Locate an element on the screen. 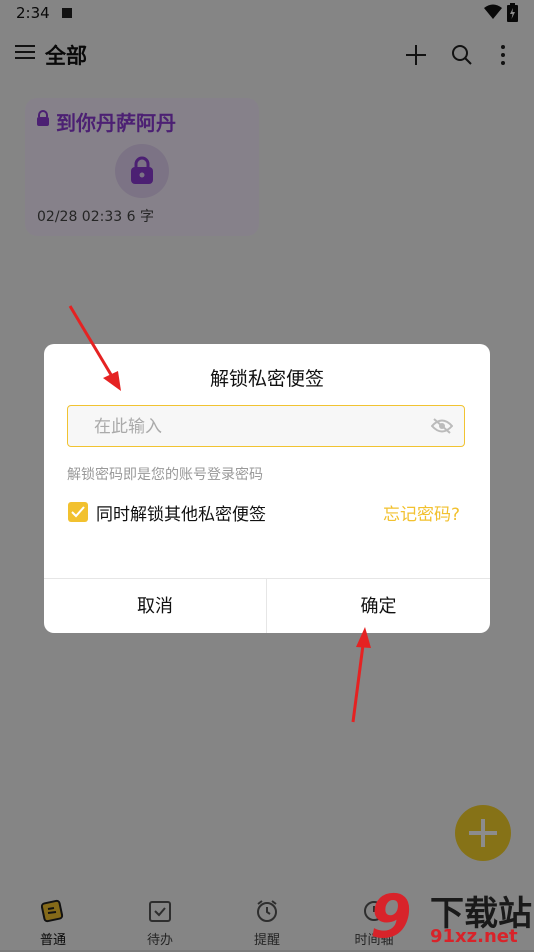 This screenshot has height=952, width=534. arrow-to-confirm is located at coordinates (358, 683).